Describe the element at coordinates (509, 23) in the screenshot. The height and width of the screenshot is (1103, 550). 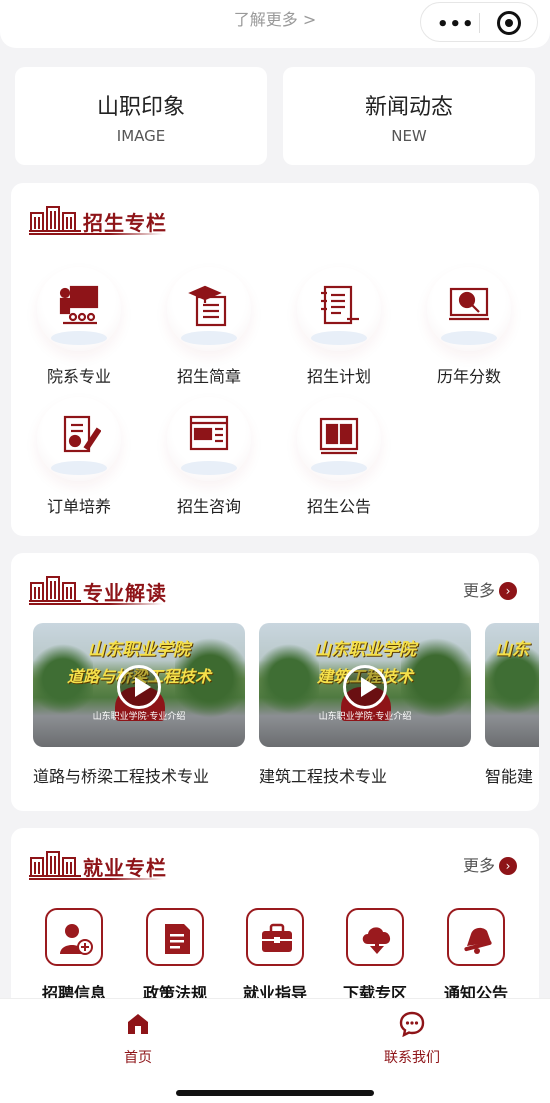
I see `close-miniprogram-icon` at that location.